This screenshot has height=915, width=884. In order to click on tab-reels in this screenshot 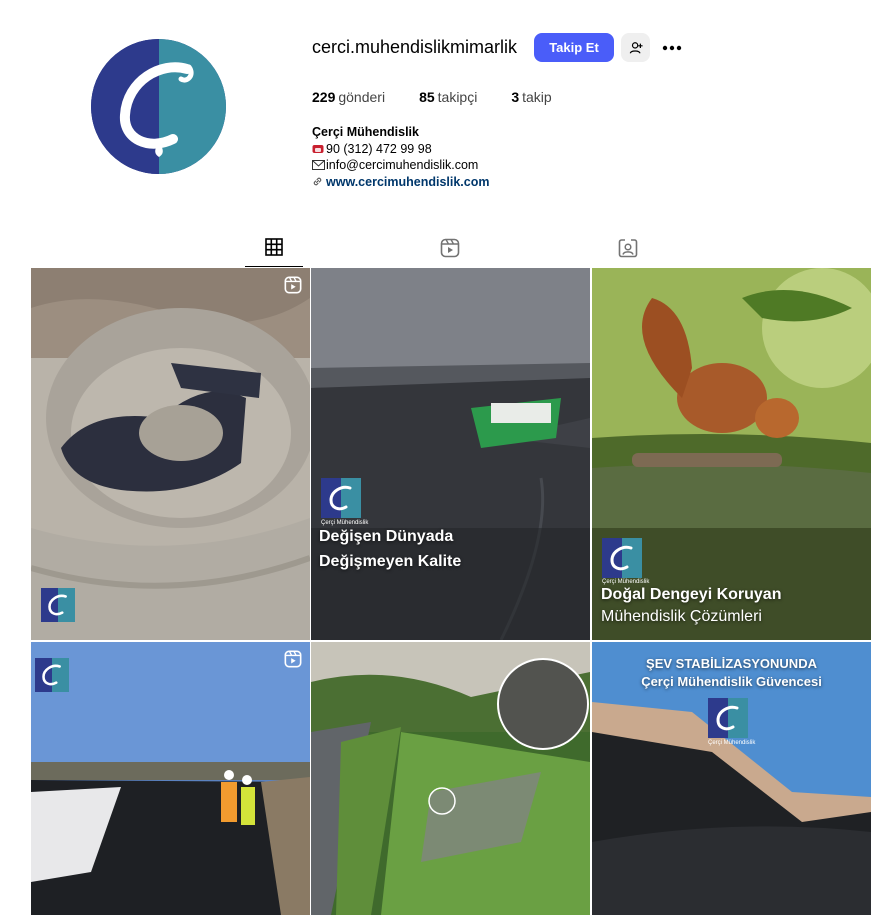, I will do `click(450, 247)`.